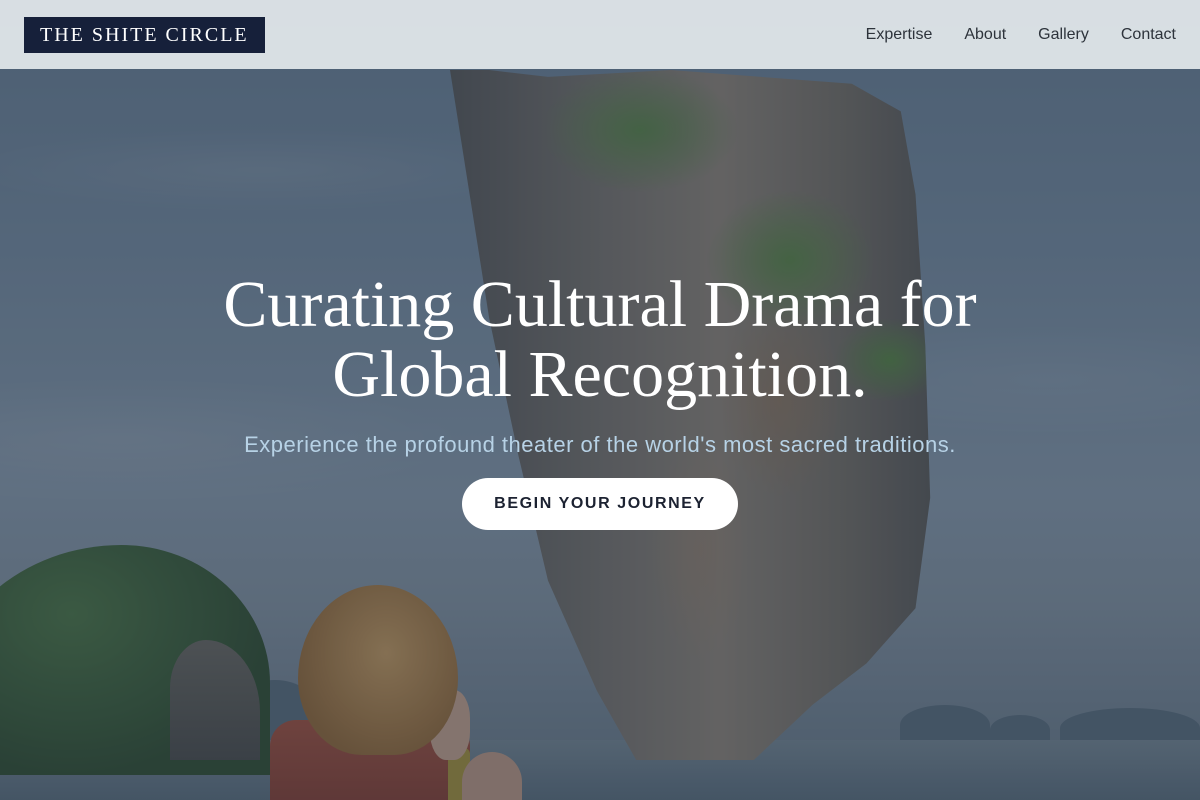 The width and height of the screenshot is (1200, 800). What do you see at coordinates (899, 35) in the screenshot?
I see `nav-link-expertise: Expertise` at bounding box center [899, 35].